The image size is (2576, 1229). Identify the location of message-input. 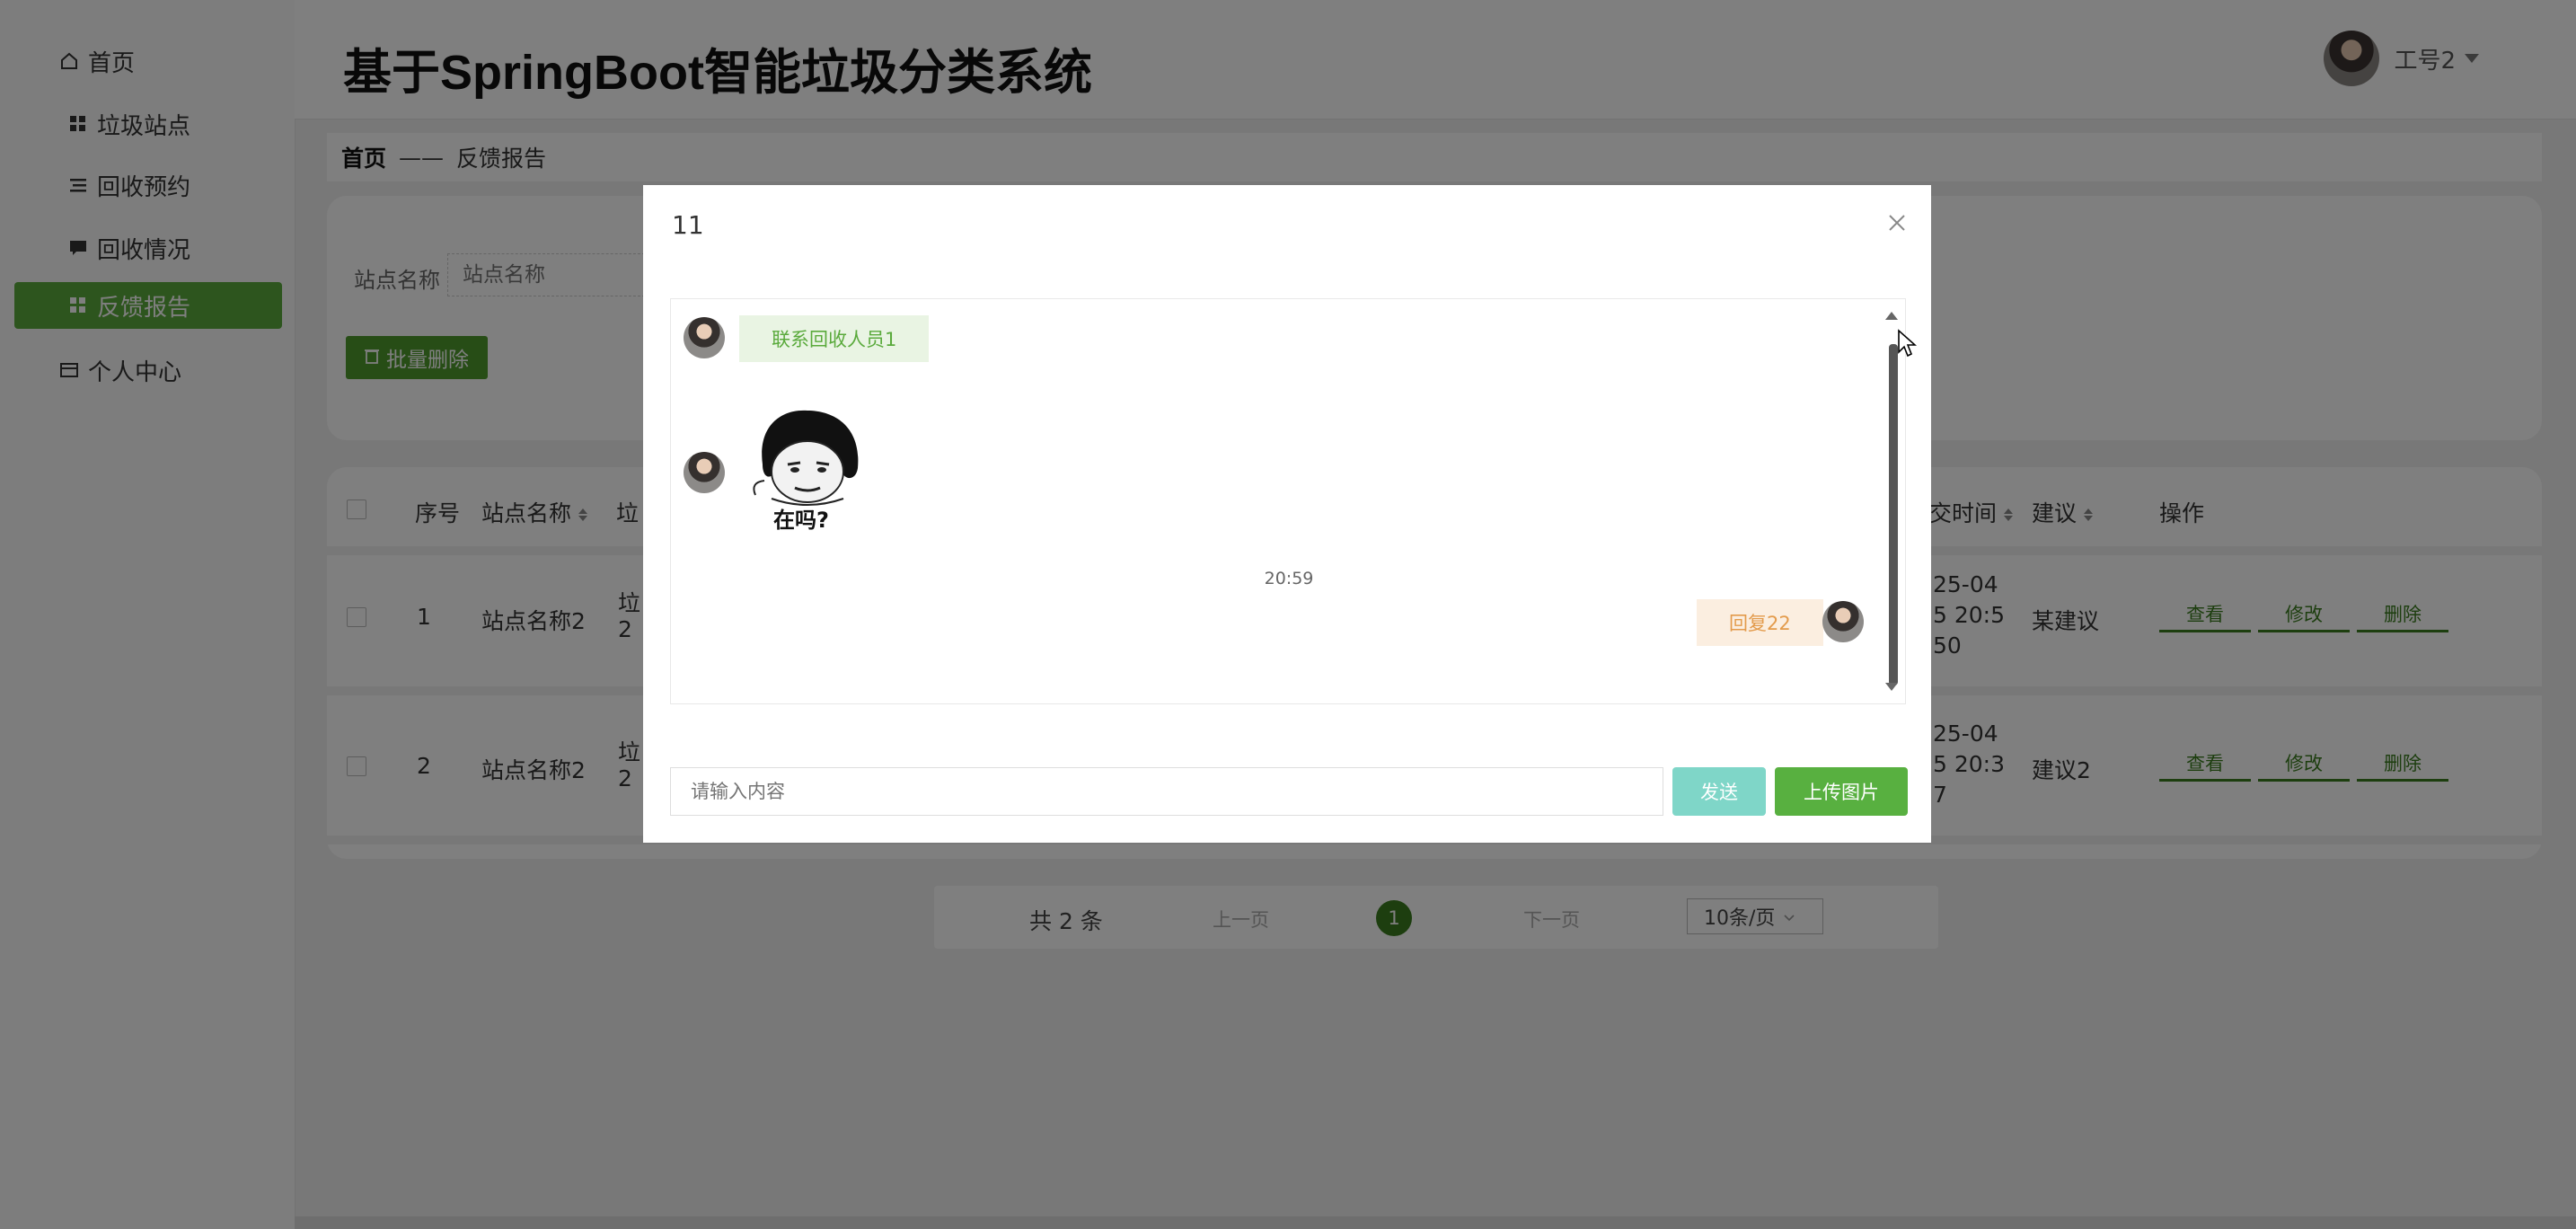
(1166, 791).